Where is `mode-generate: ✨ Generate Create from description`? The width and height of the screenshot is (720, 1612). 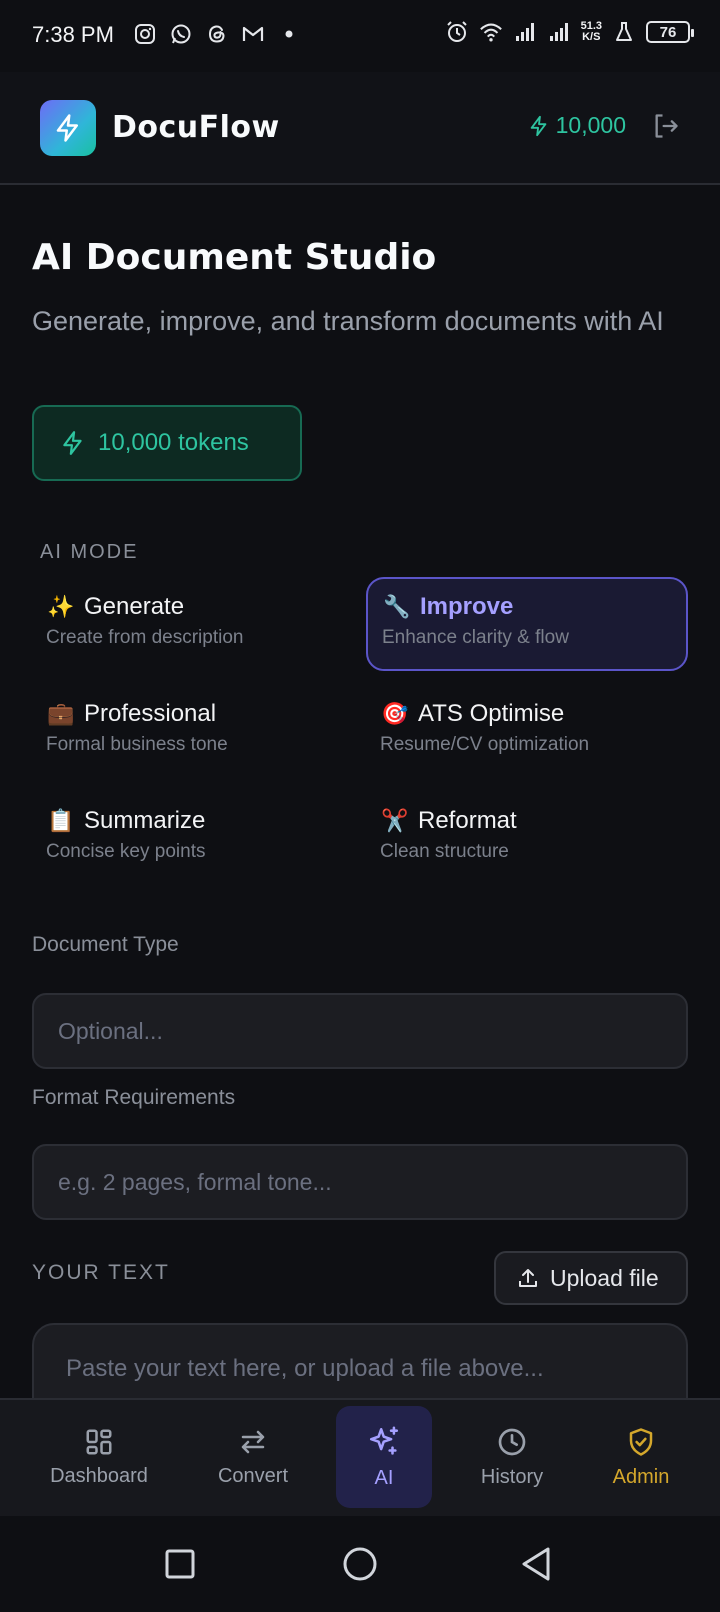 mode-generate: ✨ Generate Create from description is located at coordinates (193, 626).